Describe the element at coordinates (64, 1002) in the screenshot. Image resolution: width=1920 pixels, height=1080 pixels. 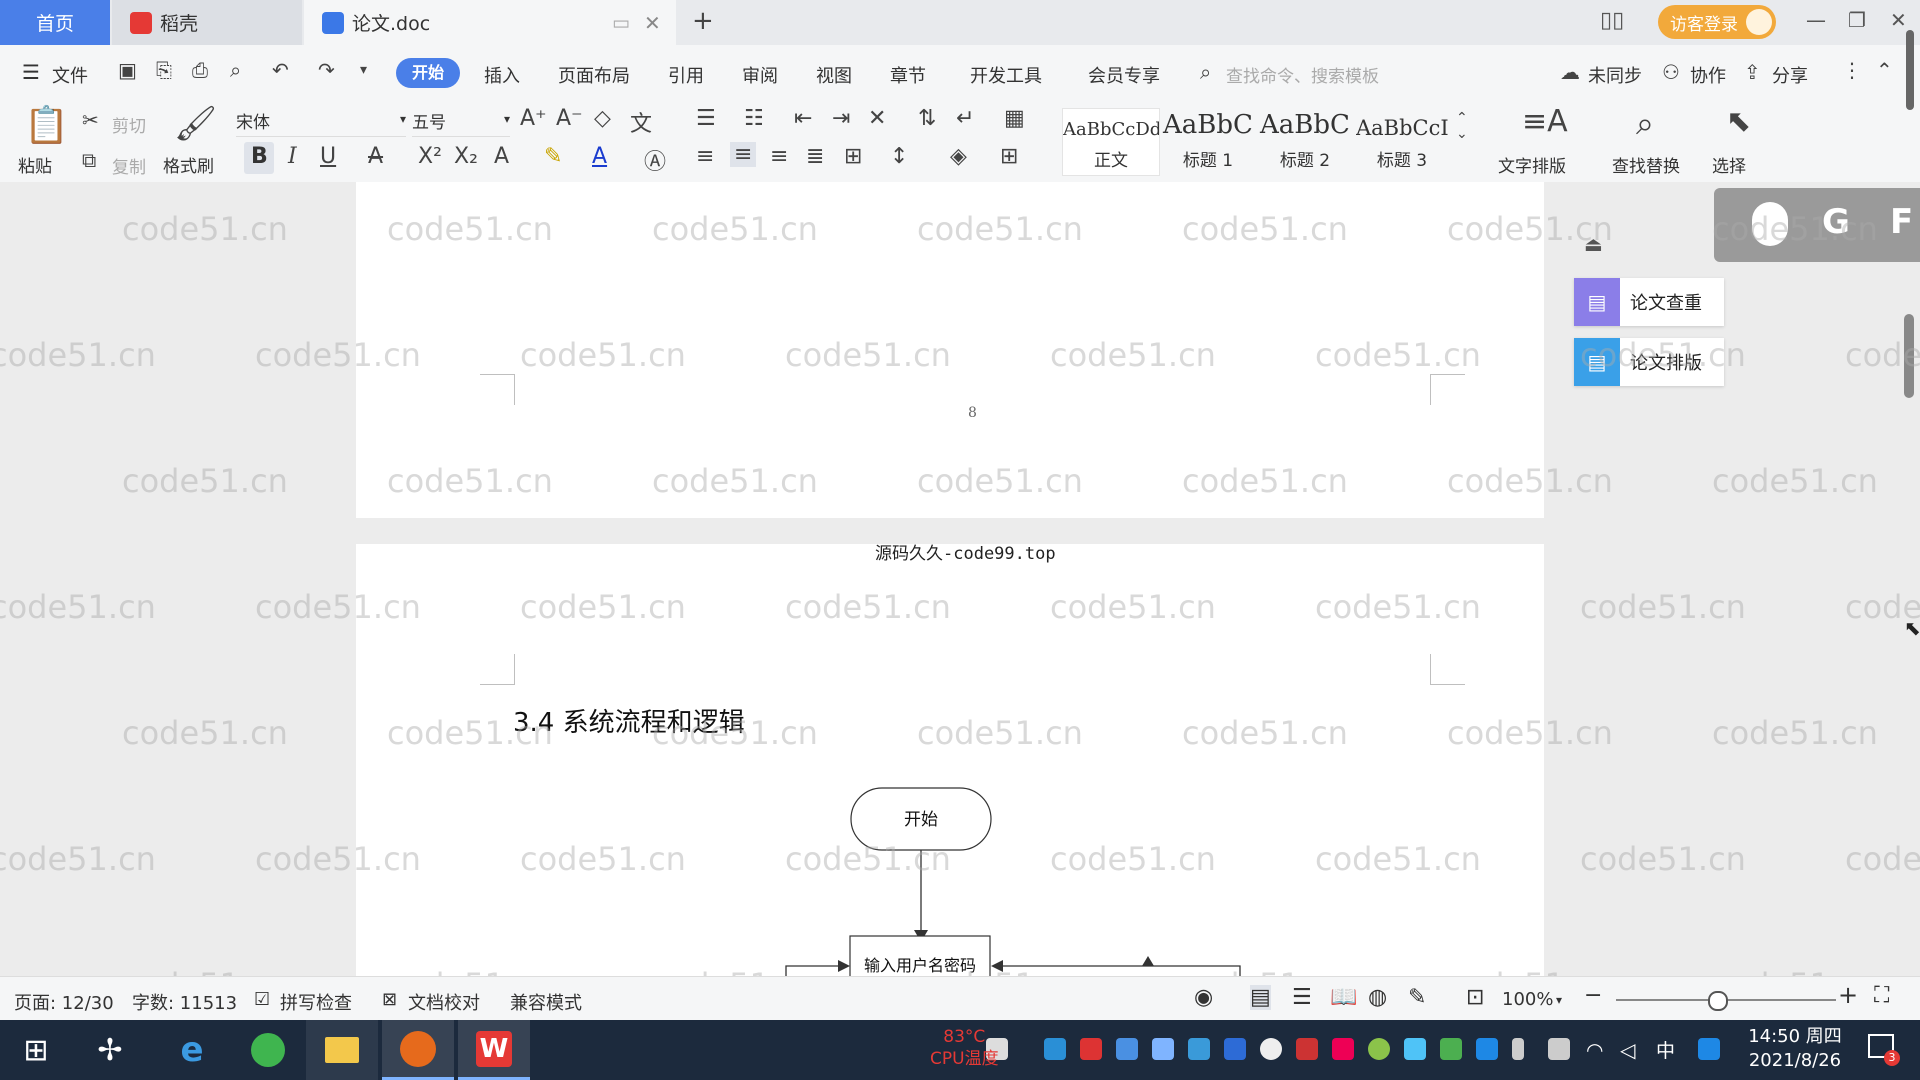
I see `page-indicator: 页面: 12/30` at that location.